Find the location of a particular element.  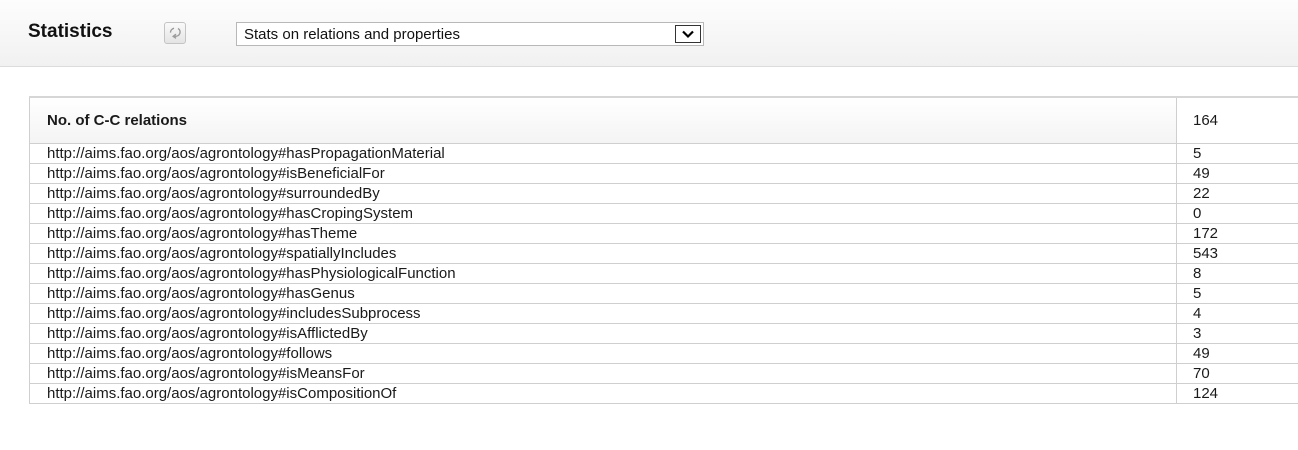

relation-count: 0 is located at coordinates (1237, 213).